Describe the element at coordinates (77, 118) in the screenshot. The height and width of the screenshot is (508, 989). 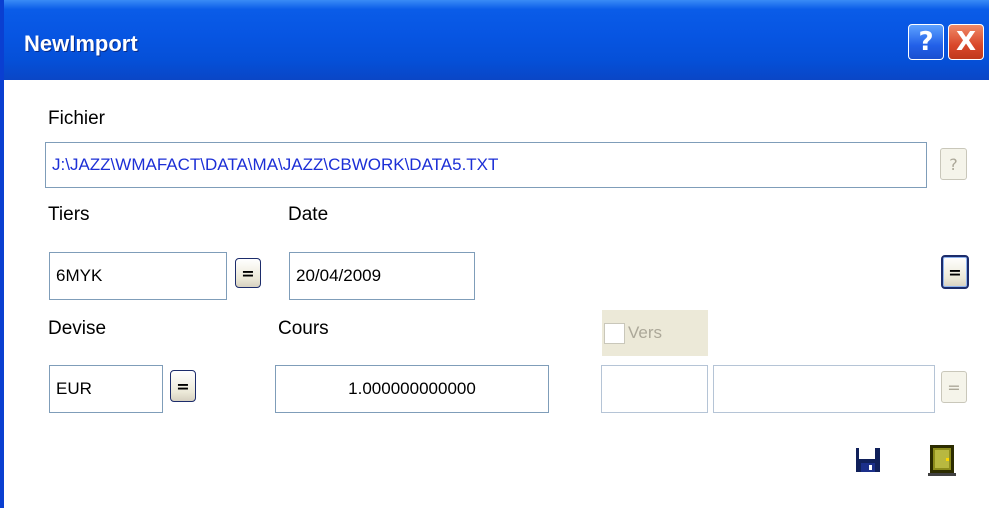
I see `fichier-label: Fichier` at that location.